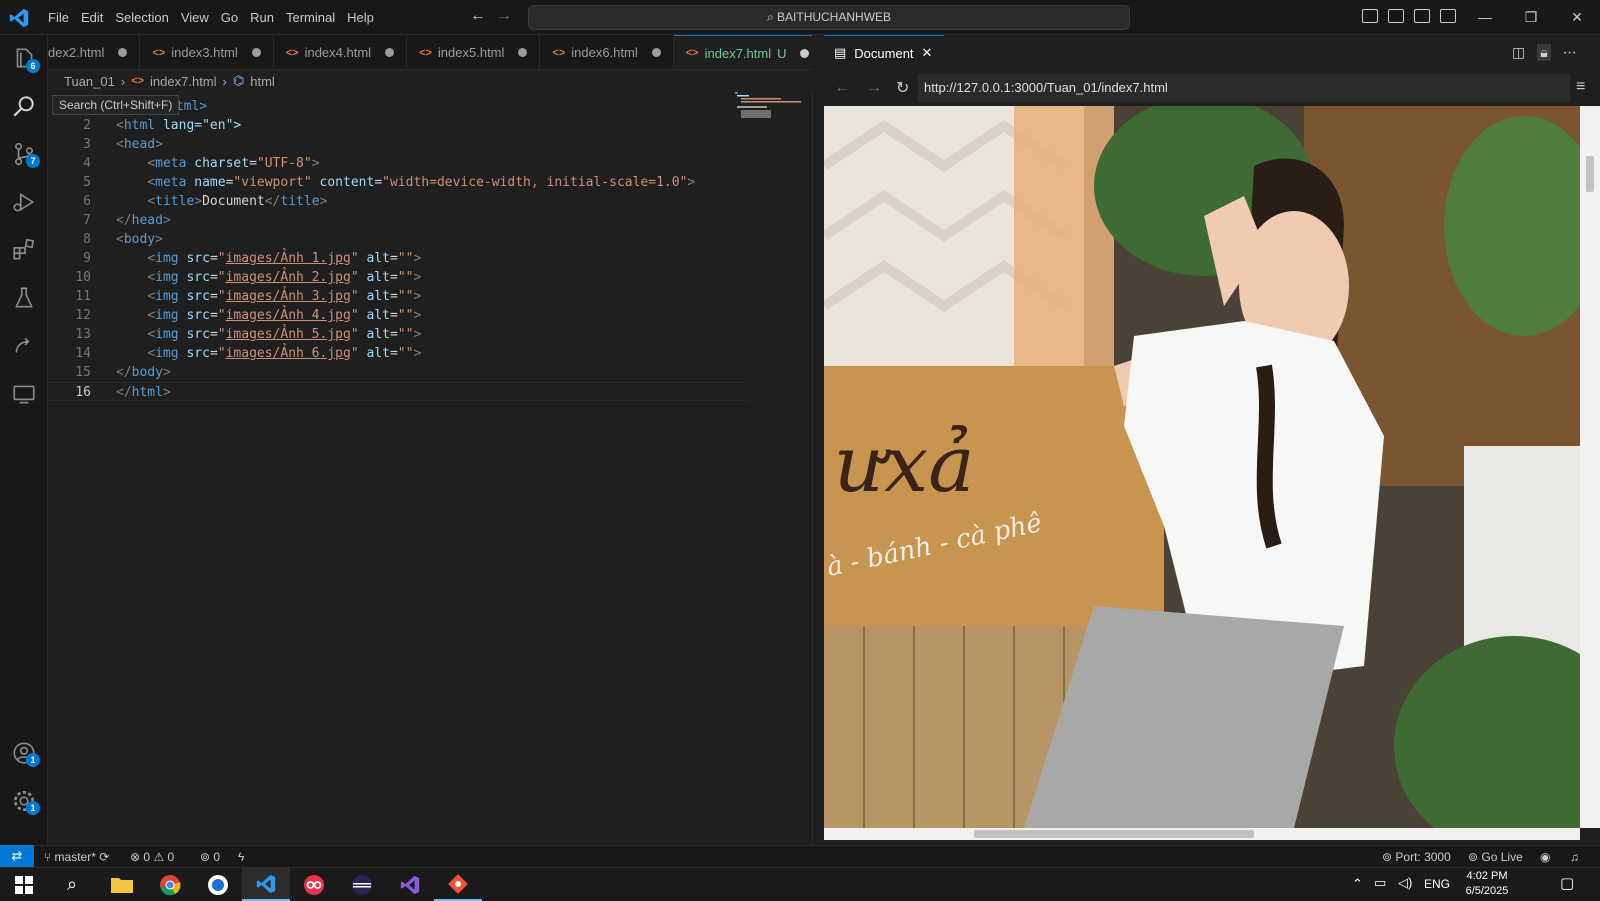 The height and width of the screenshot is (901, 1600). Describe the element at coordinates (24, 884) in the screenshot. I see `windows-start-icon` at that location.